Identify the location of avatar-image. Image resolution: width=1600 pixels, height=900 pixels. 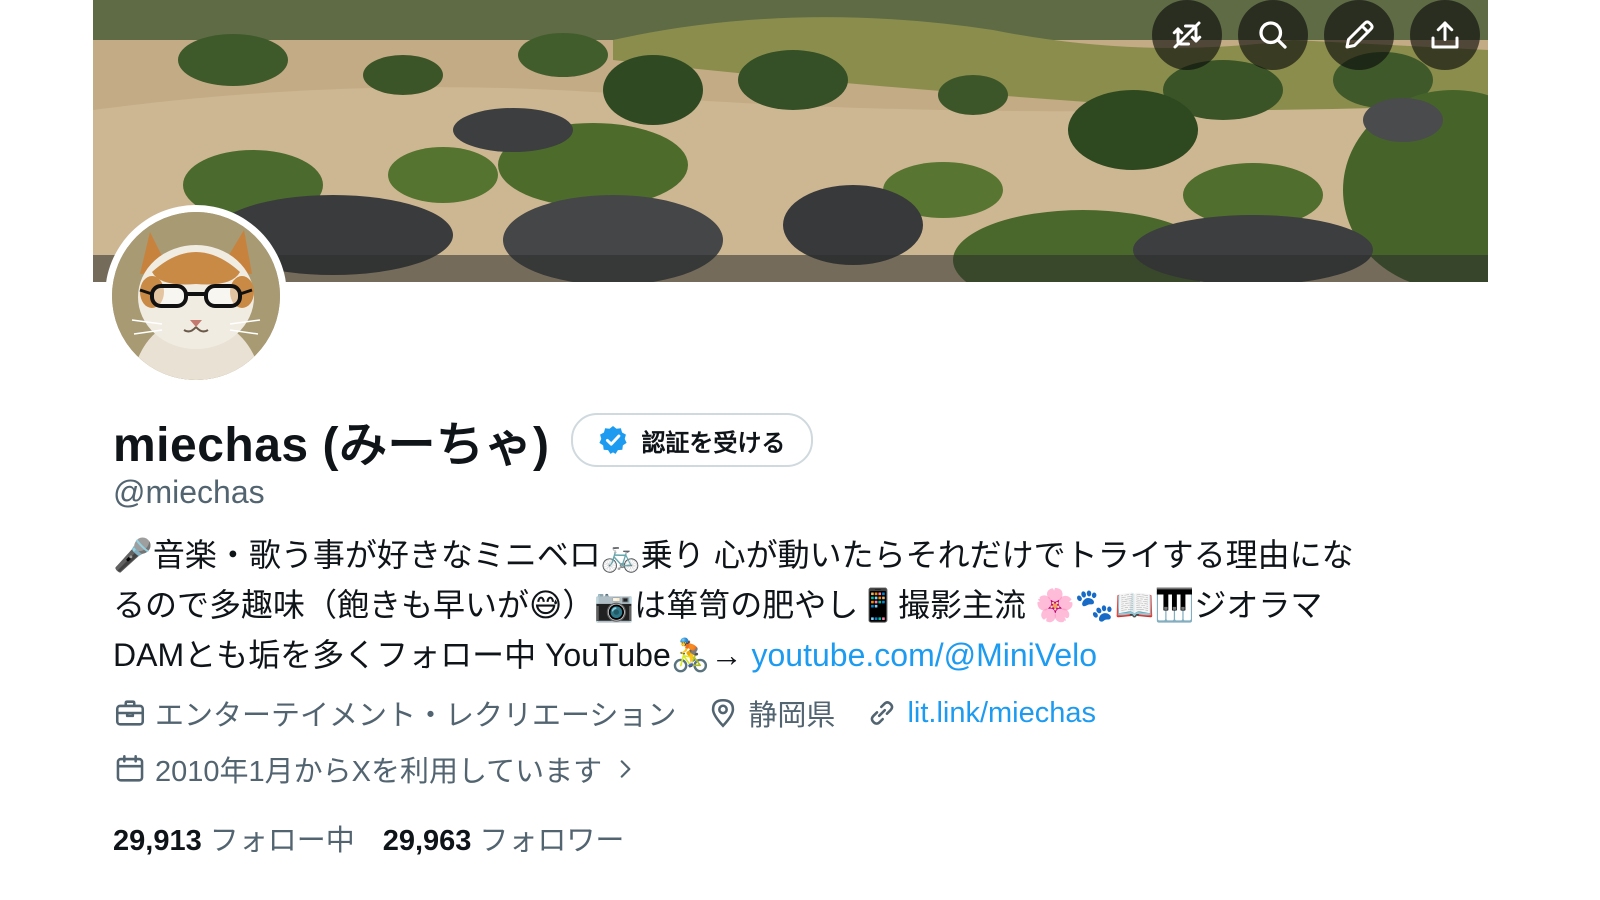
(196, 296).